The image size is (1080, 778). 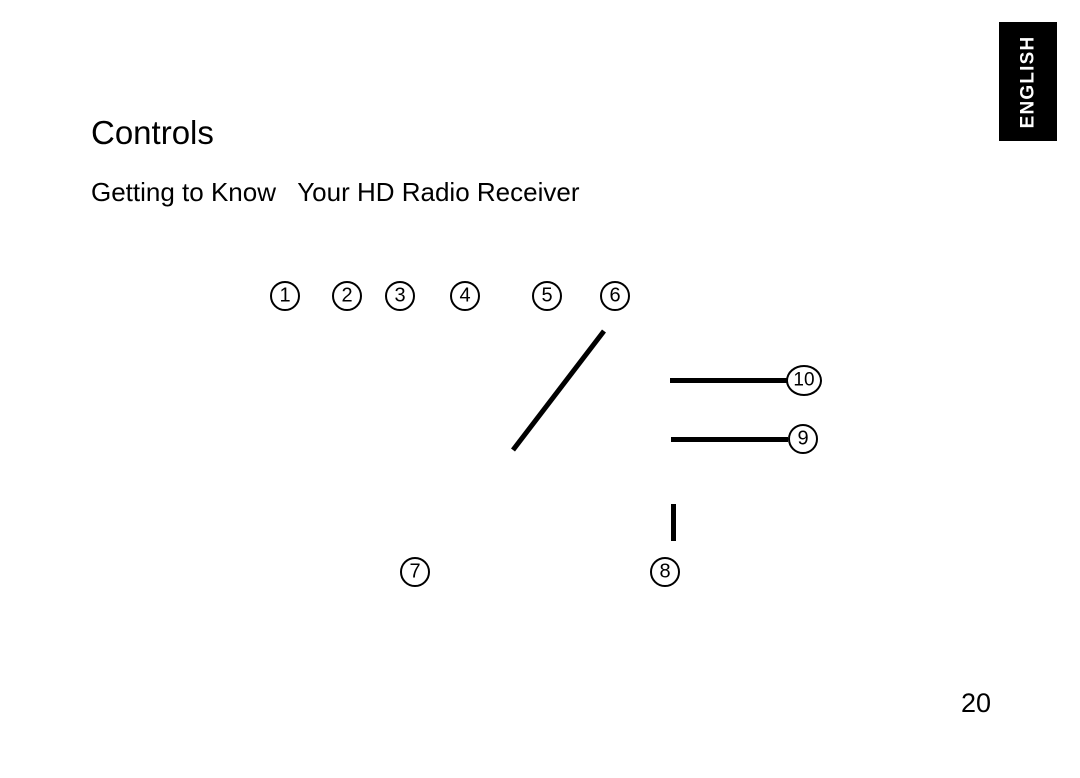 I want to click on page-subtitle: Getting to Know Your HD Radio Receiver, so click(x=335, y=192).